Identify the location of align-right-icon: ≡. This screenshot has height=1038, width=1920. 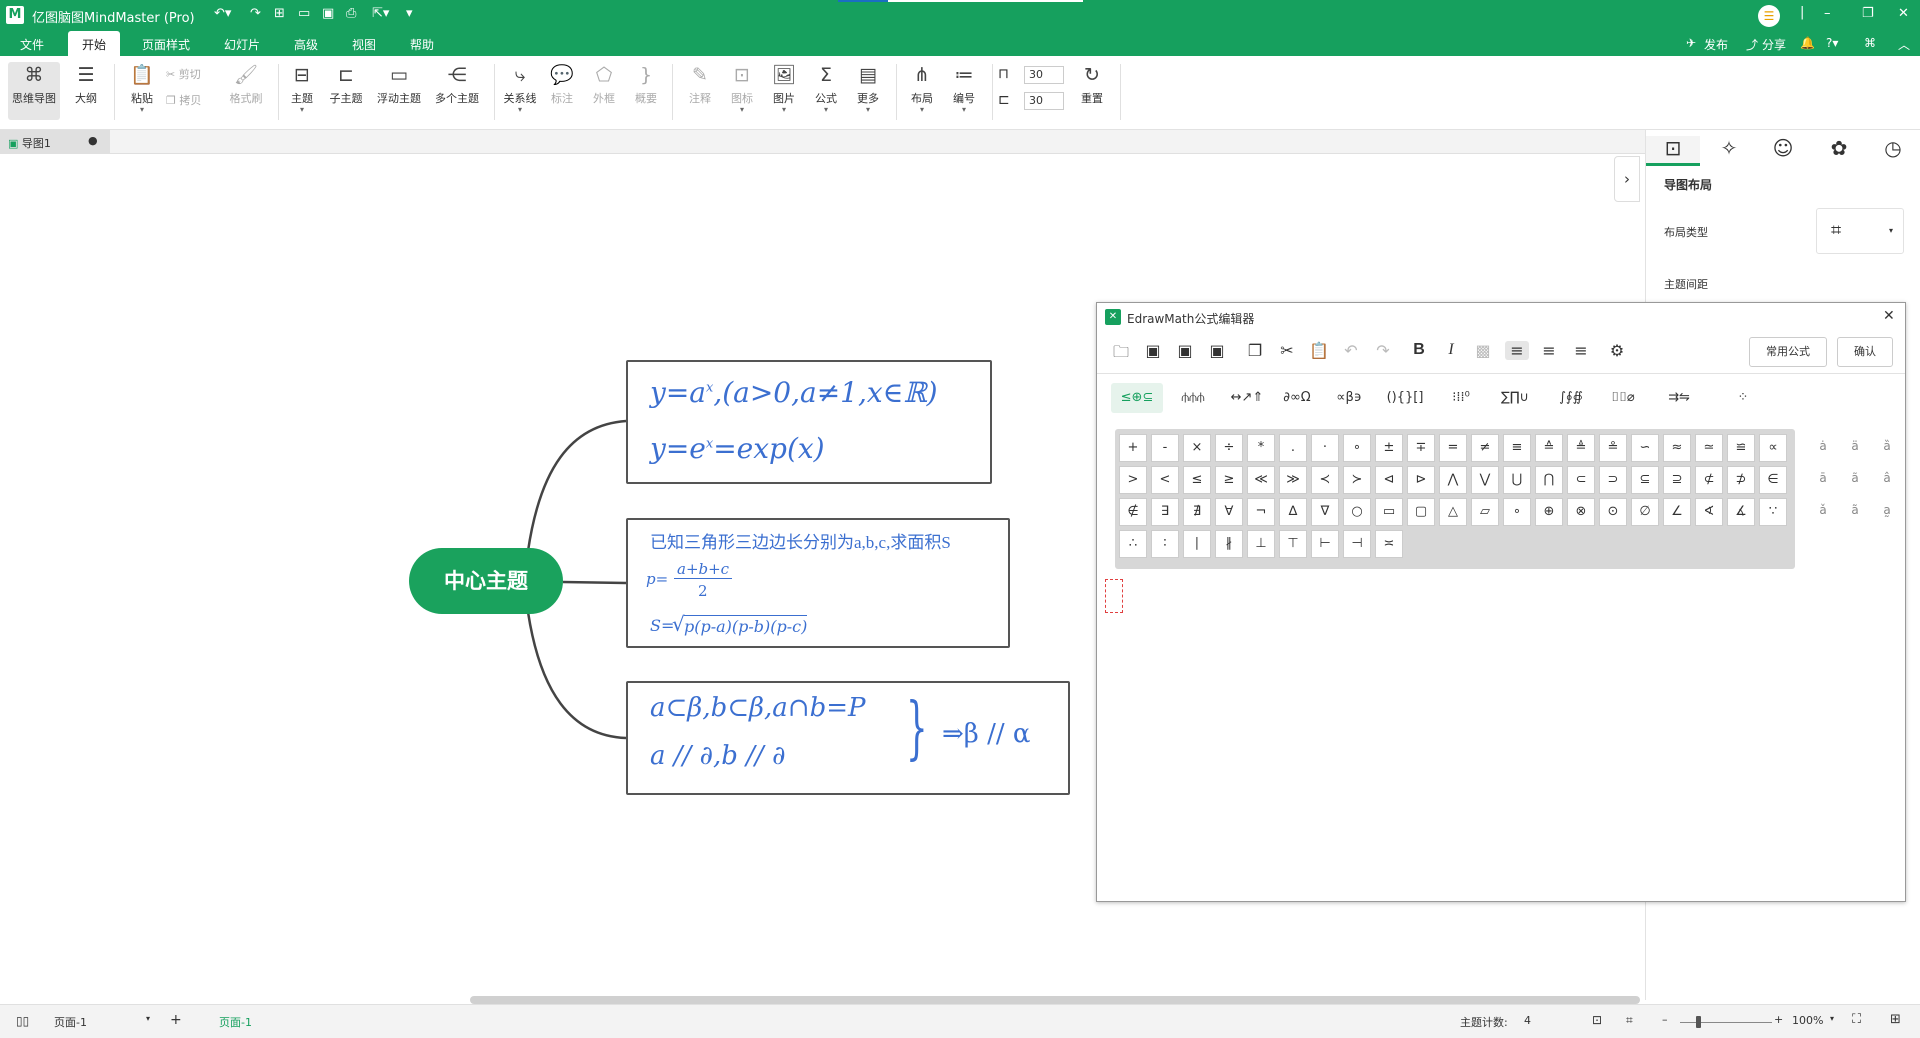
(1581, 350).